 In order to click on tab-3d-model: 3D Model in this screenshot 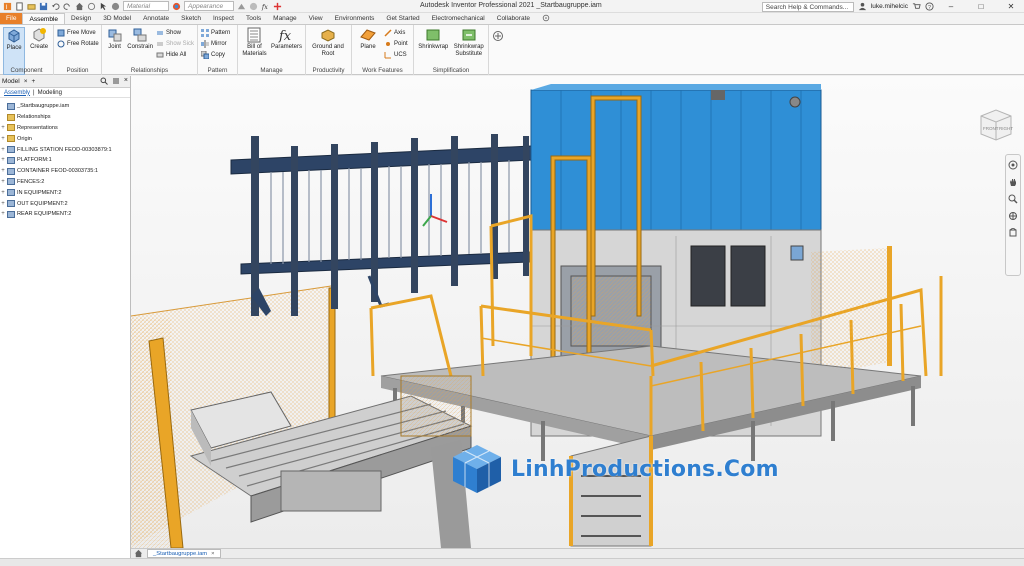, I will do `click(117, 18)`.